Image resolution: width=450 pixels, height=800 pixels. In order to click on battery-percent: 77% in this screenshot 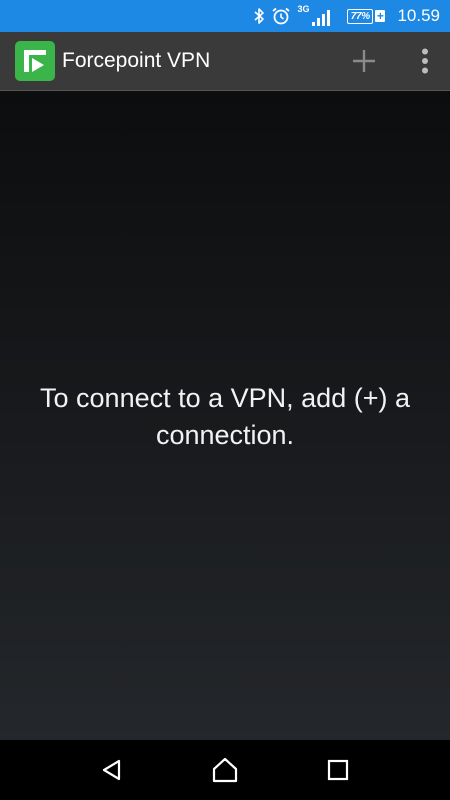, I will do `click(360, 16)`.